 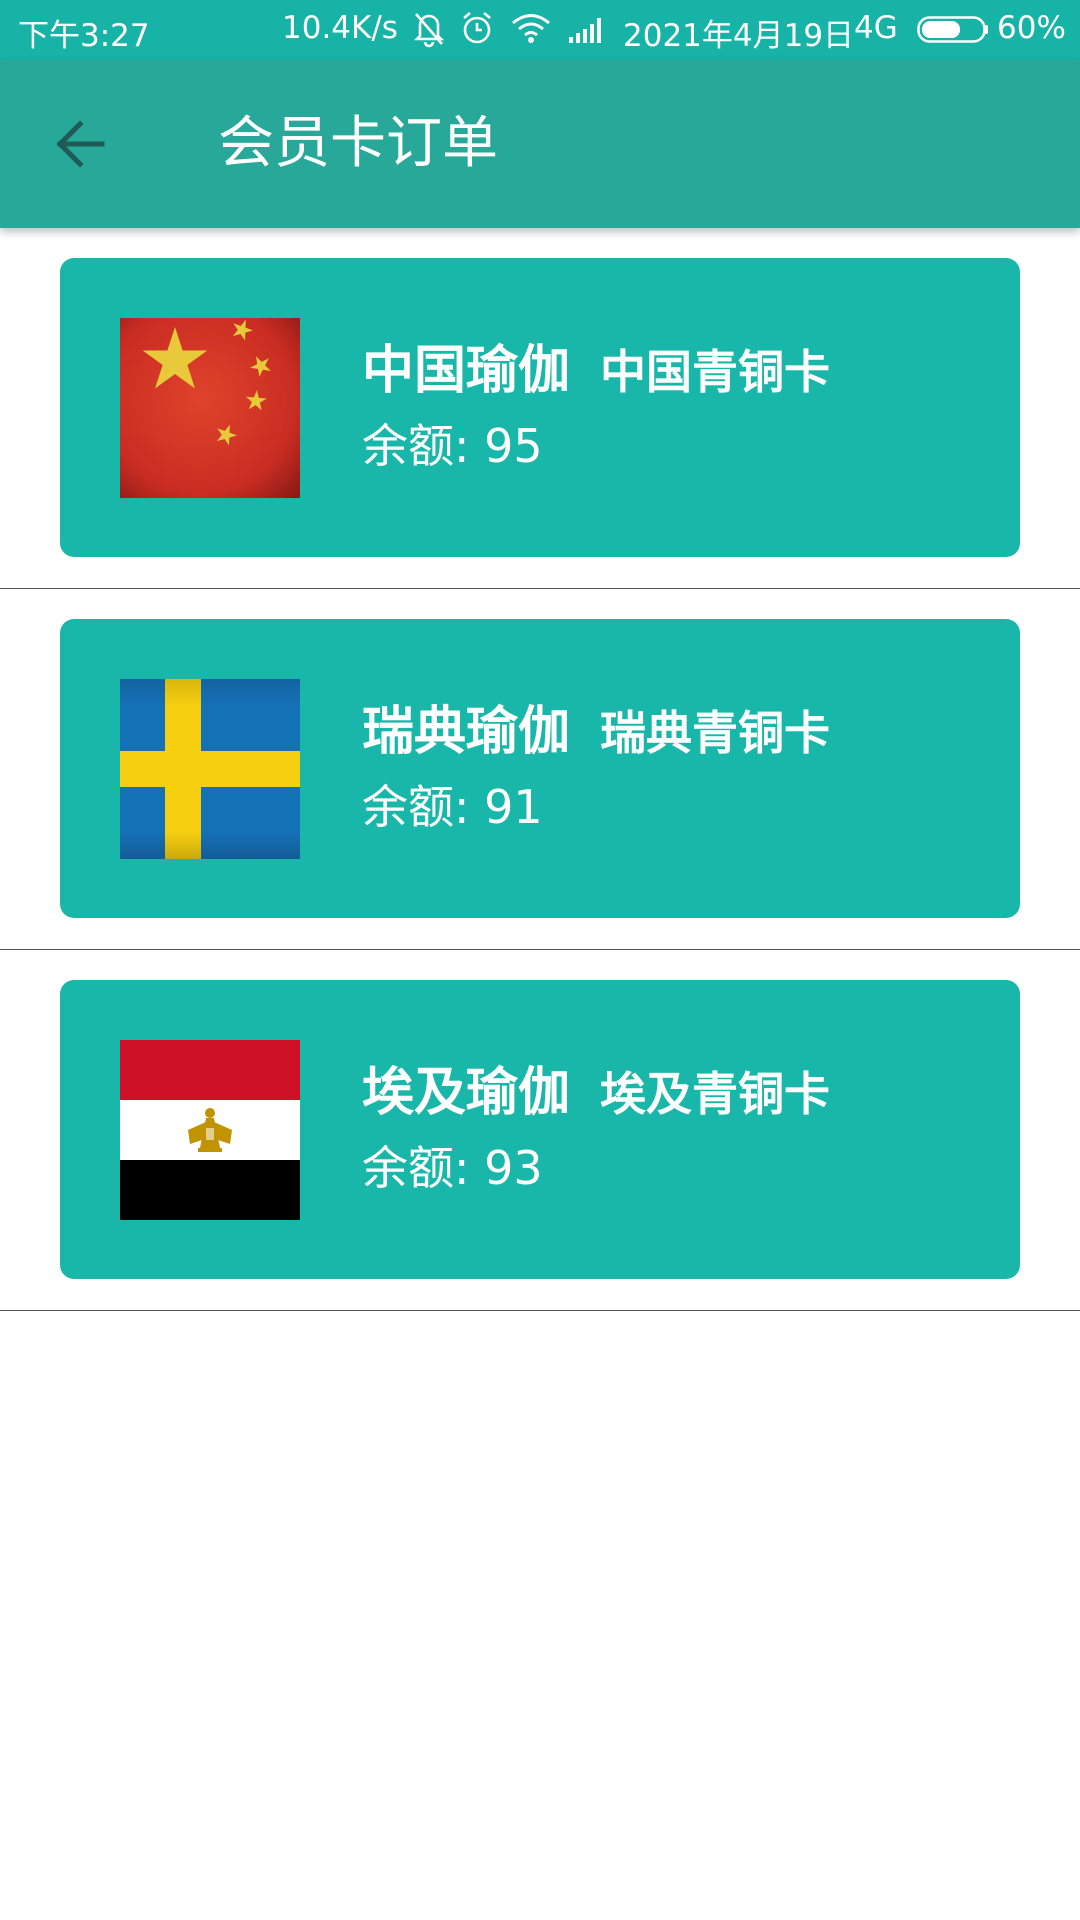 What do you see at coordinates (715, 1094) in the screenshot?
I see `card-tier: 埃及青铜卡` at bounding box center [715, 1094].